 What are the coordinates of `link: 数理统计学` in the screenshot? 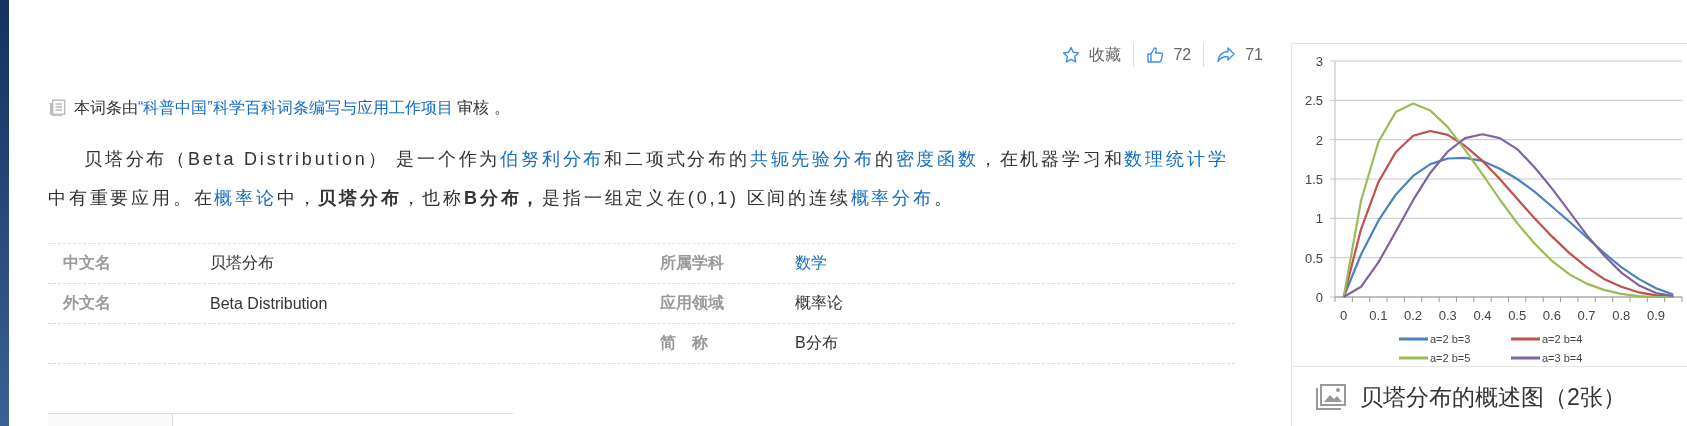 It's located at (1176, 159).